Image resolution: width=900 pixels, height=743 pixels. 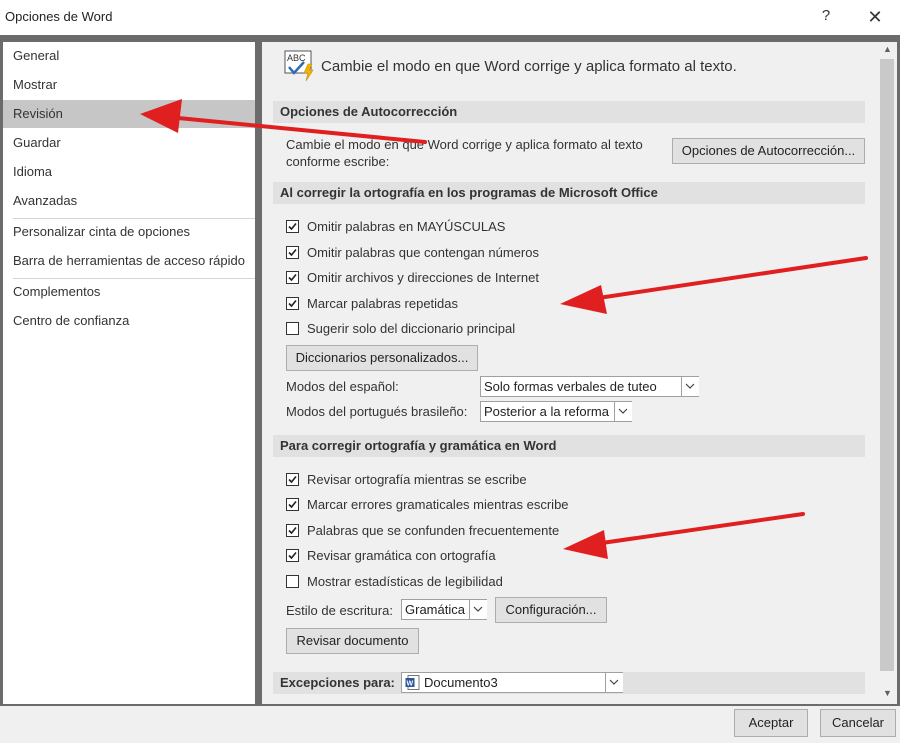 What do you see at coordinates (858, 723) in the screenshot?
I see `cancel-button: Cancelar` at bounding box center [858, 723].